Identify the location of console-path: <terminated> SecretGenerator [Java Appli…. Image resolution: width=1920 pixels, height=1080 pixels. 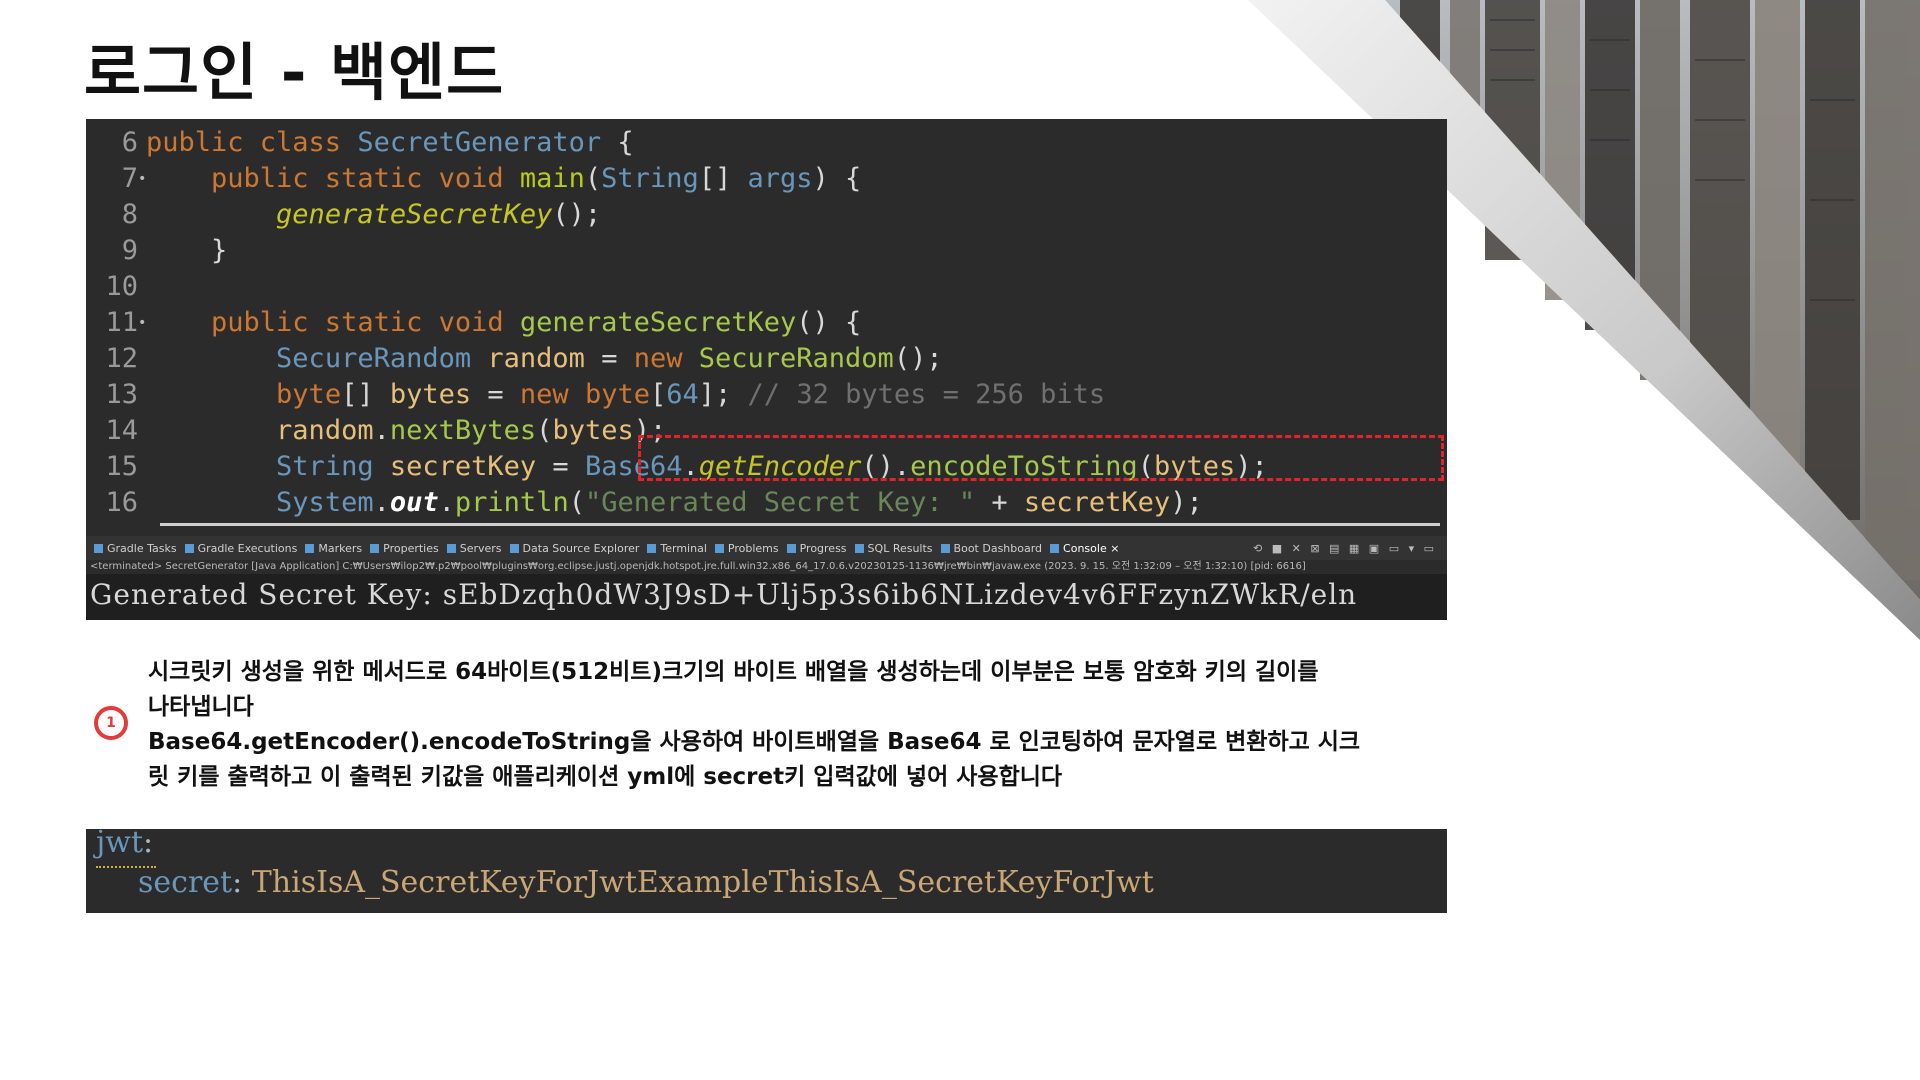
(766, 567).